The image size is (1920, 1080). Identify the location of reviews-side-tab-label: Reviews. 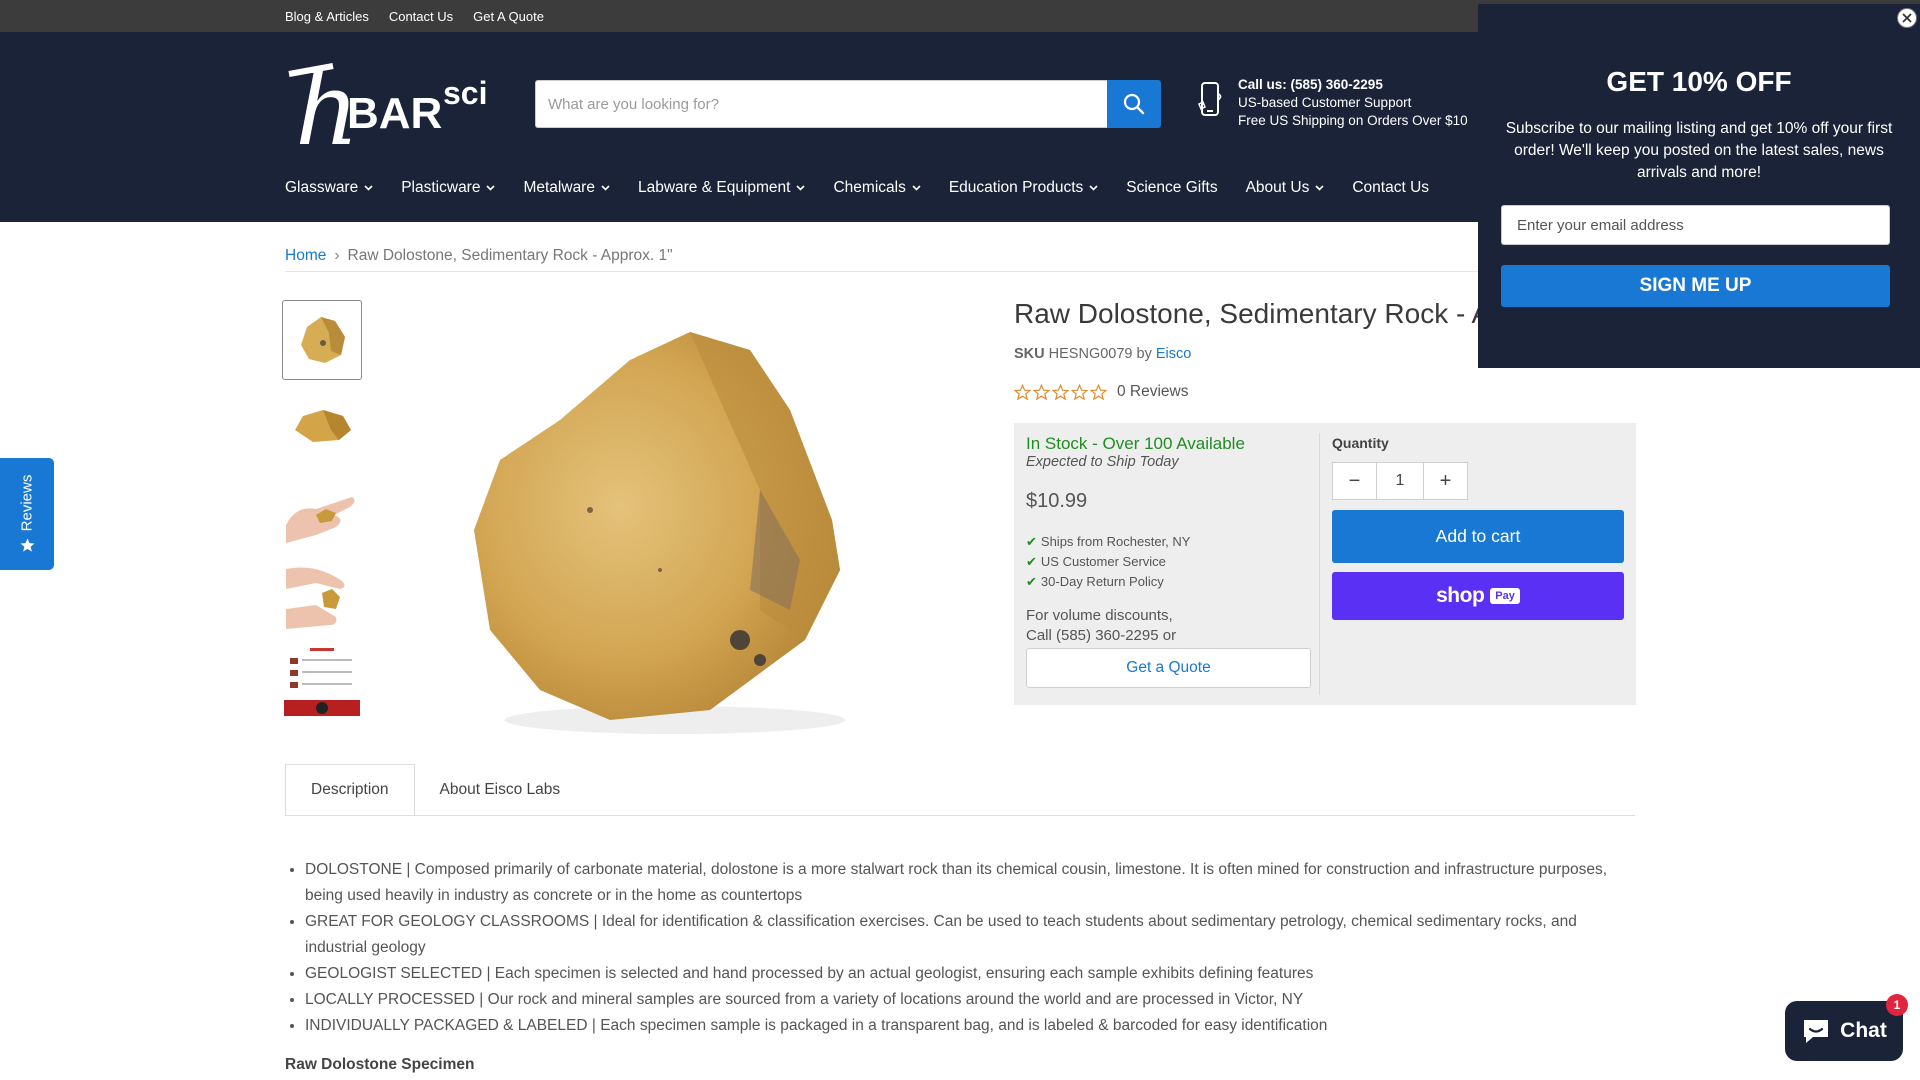
(27, 503).